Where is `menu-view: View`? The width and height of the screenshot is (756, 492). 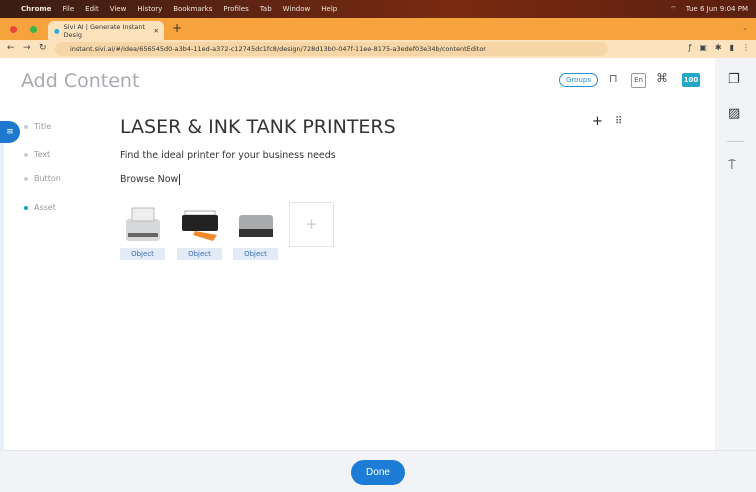 menu-view: View is located at coordinates (118, 9).